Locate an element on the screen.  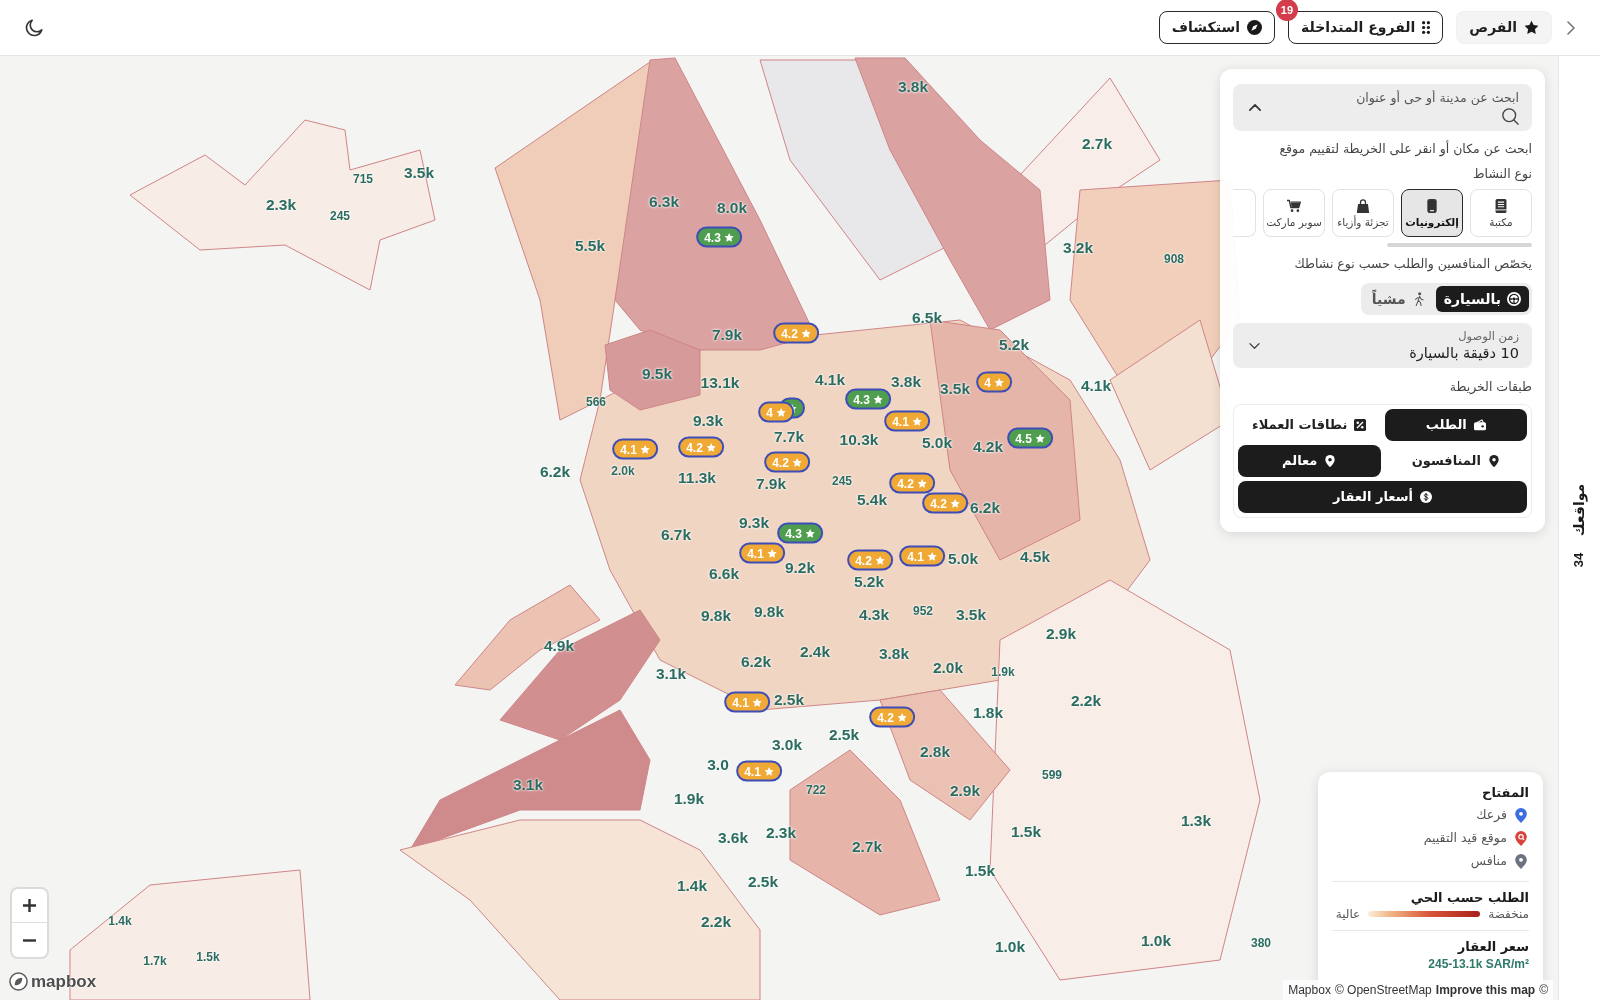
demand-label: 3.0k is located at coordinates (787, 745).